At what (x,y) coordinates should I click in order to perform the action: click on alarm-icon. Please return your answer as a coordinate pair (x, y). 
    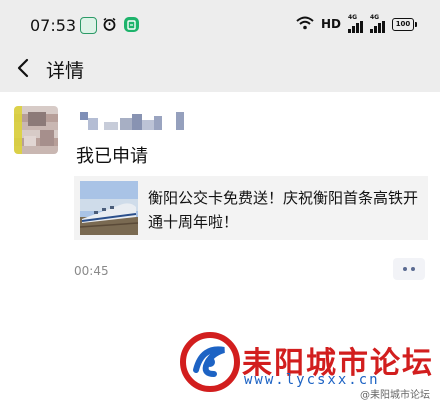
    Looking at the image, I should click on (109, 24).